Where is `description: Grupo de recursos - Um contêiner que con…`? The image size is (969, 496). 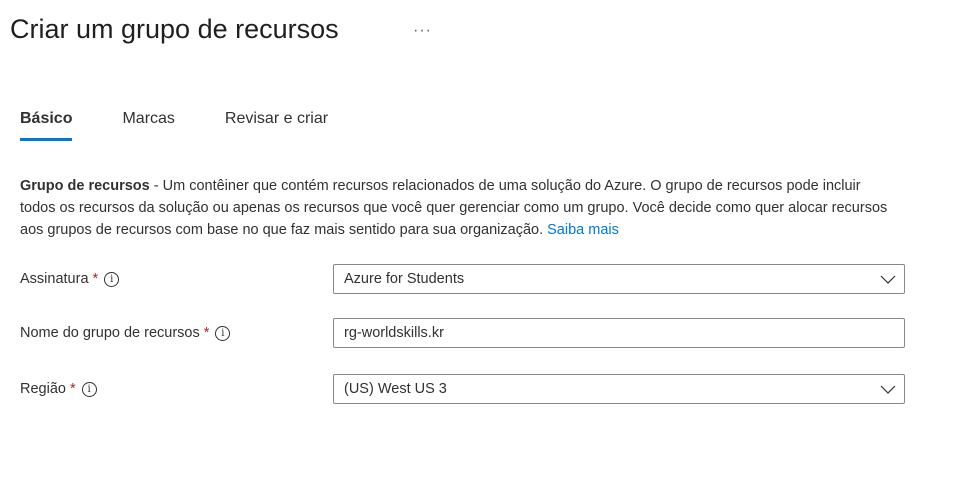
description: Grupo de recursos - Um contêiner que con… is located at coordinates (455, 208).